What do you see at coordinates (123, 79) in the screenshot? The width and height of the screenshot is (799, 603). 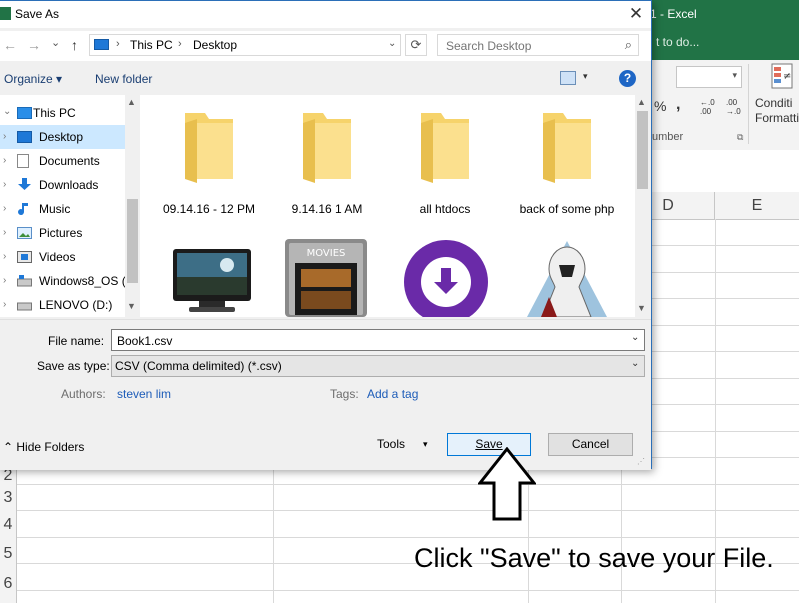 I see `new-folder-button: New folder` at bounding box center [123, 79].